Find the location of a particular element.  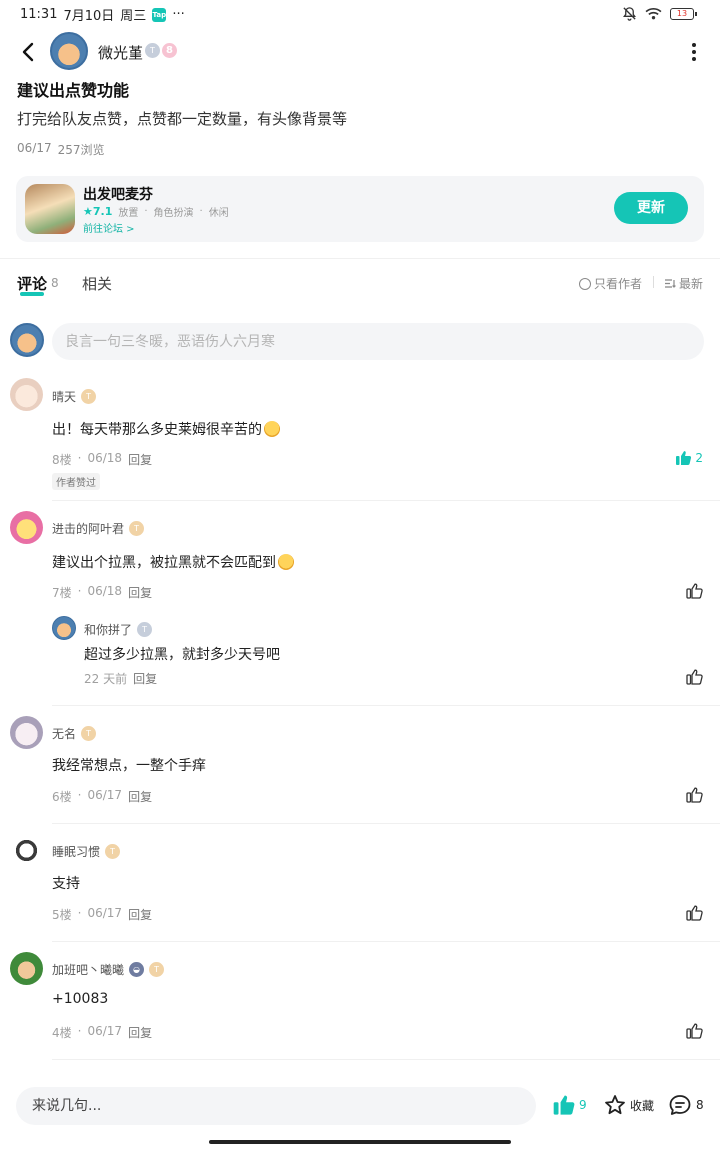

commenter-name: 进击的阿叶君 T is located at coordinates (98, 528).